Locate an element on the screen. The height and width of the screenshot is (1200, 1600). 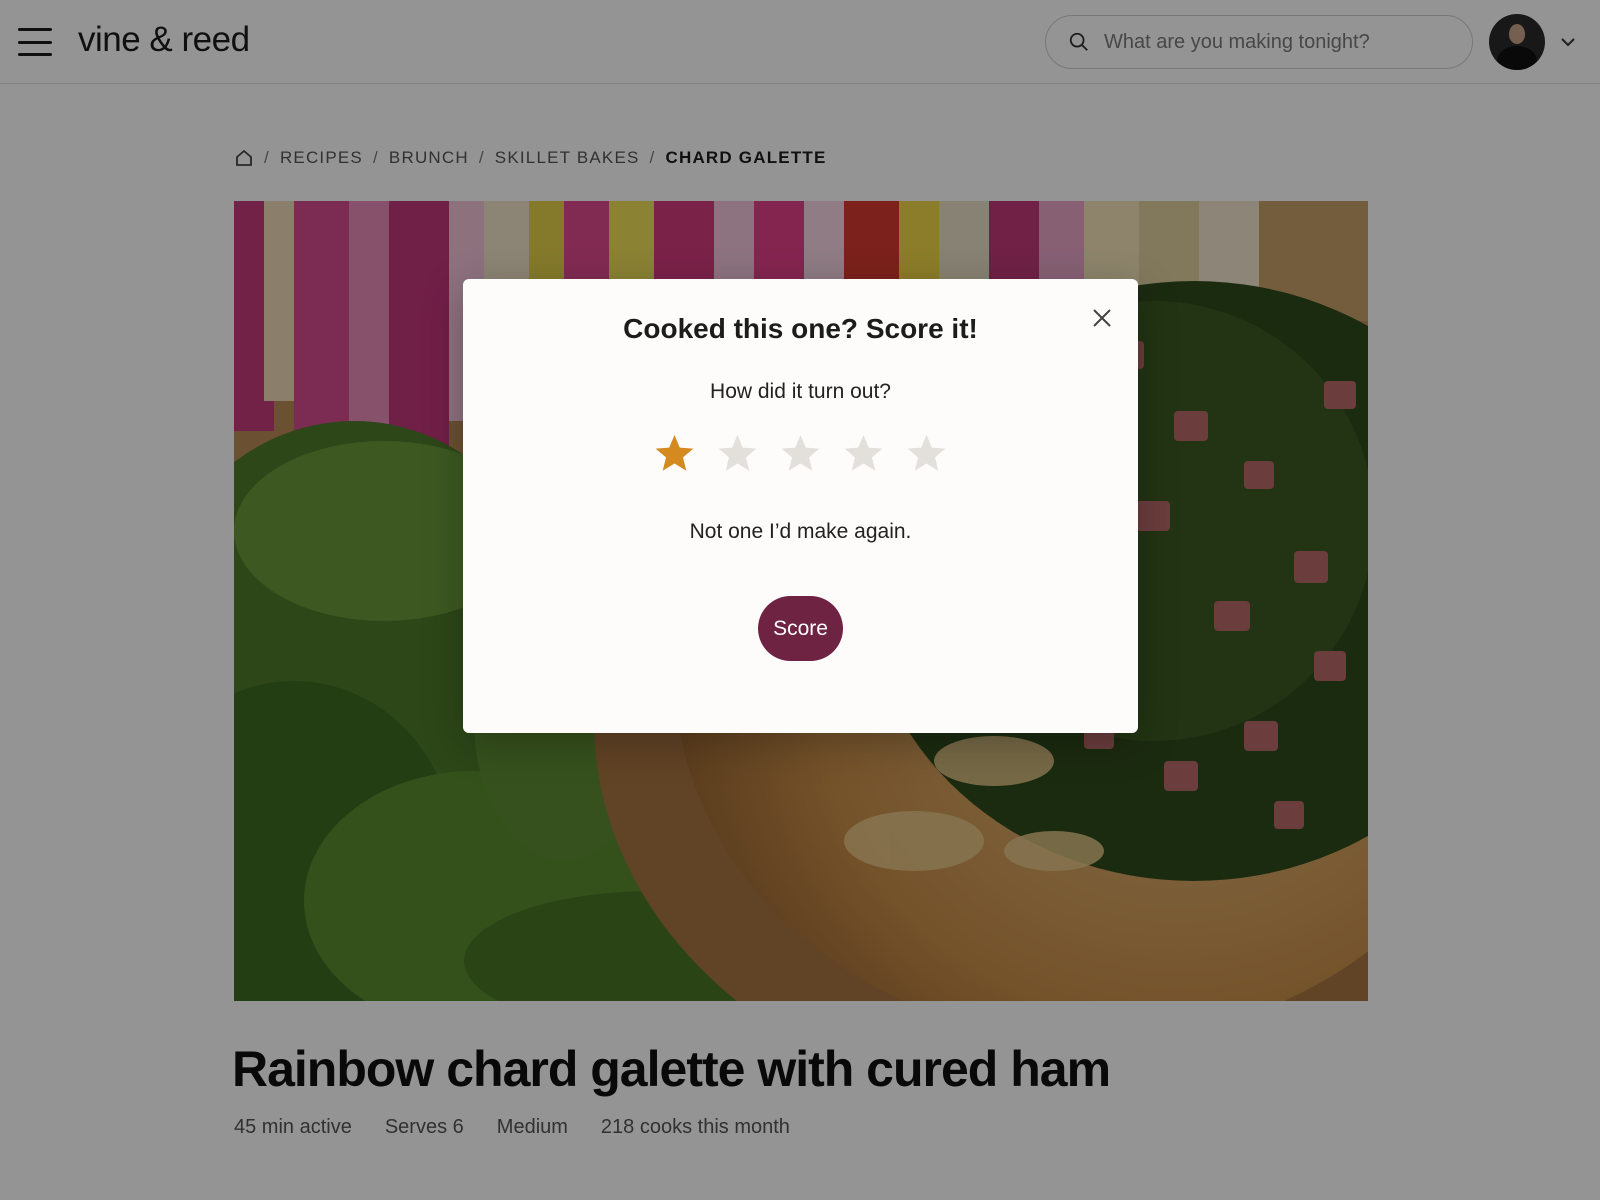
modal-prompt: How did it turn out? is located at coordinates (800, 391).